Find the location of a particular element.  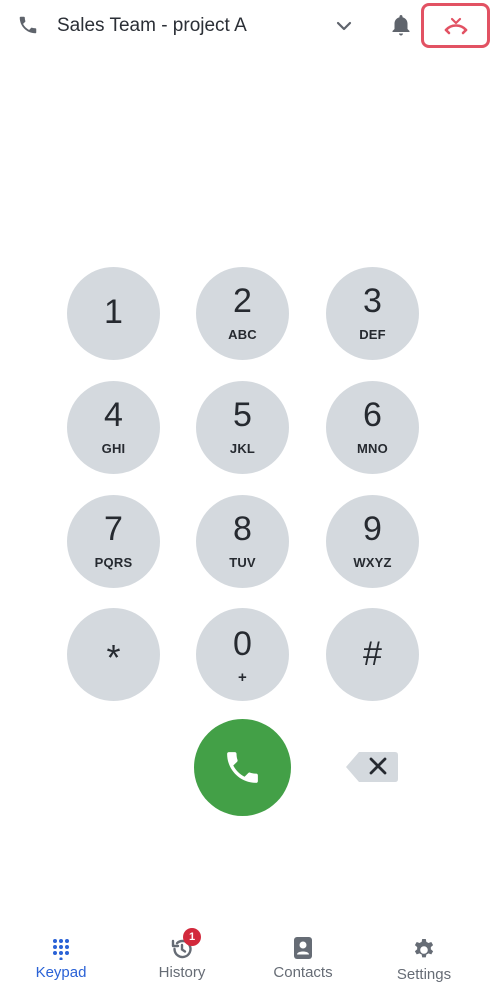

key-hash: # is located at coordinates (372, 654).